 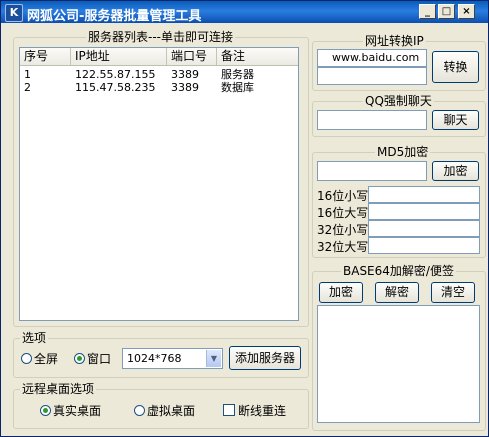 I want to click on row-note: 服务器, so click(x=237, y=74).